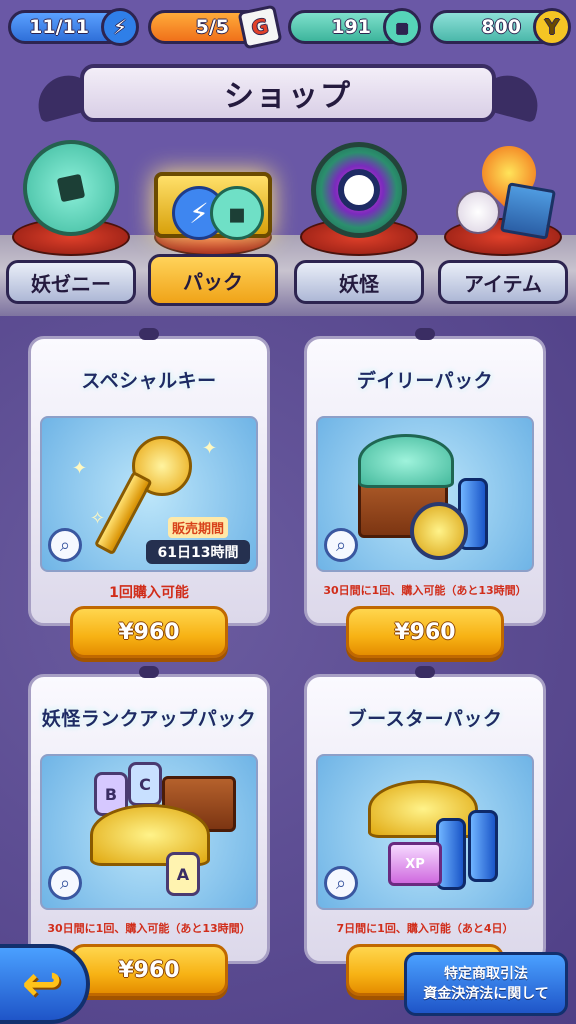  I want to click on back-arrow-icon: ↩, so click(42, 984).